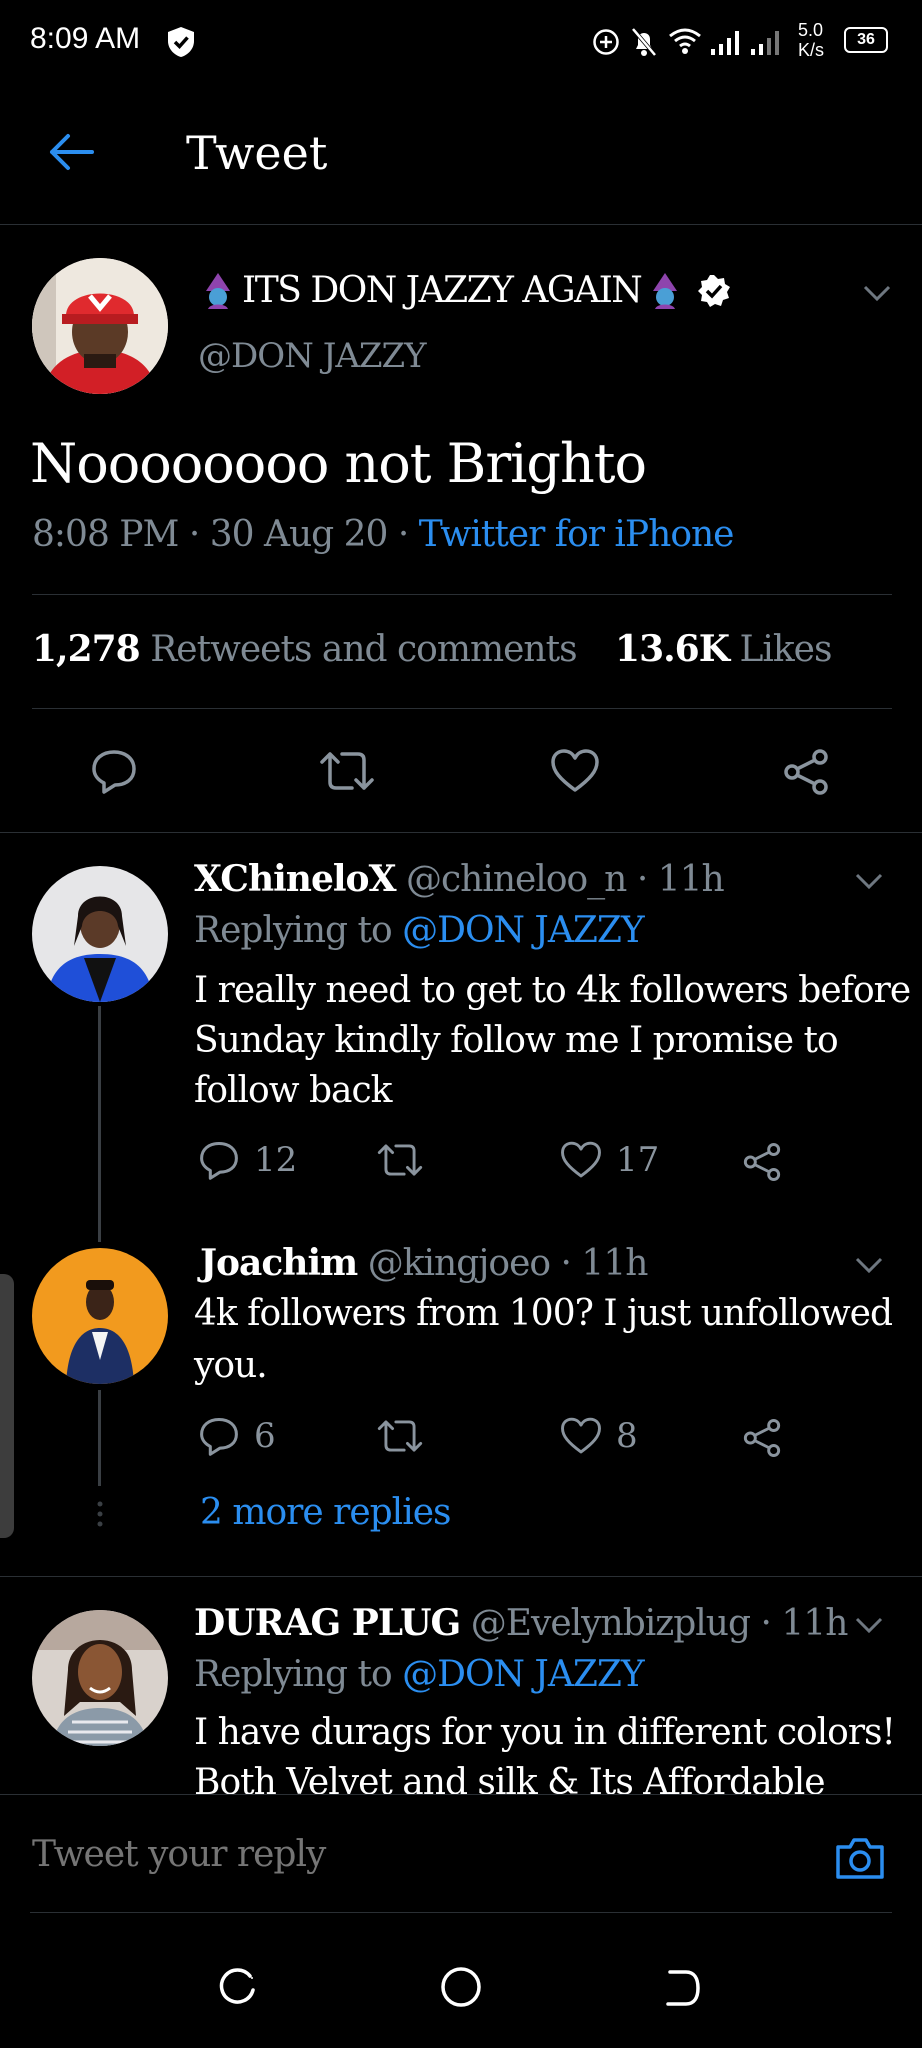 The height and width of the screenshot is (2048, 922). What do you see at coordinates (682, 1988) in the screenshot?
I see `back-icon` at bounding box center [682, 1988].